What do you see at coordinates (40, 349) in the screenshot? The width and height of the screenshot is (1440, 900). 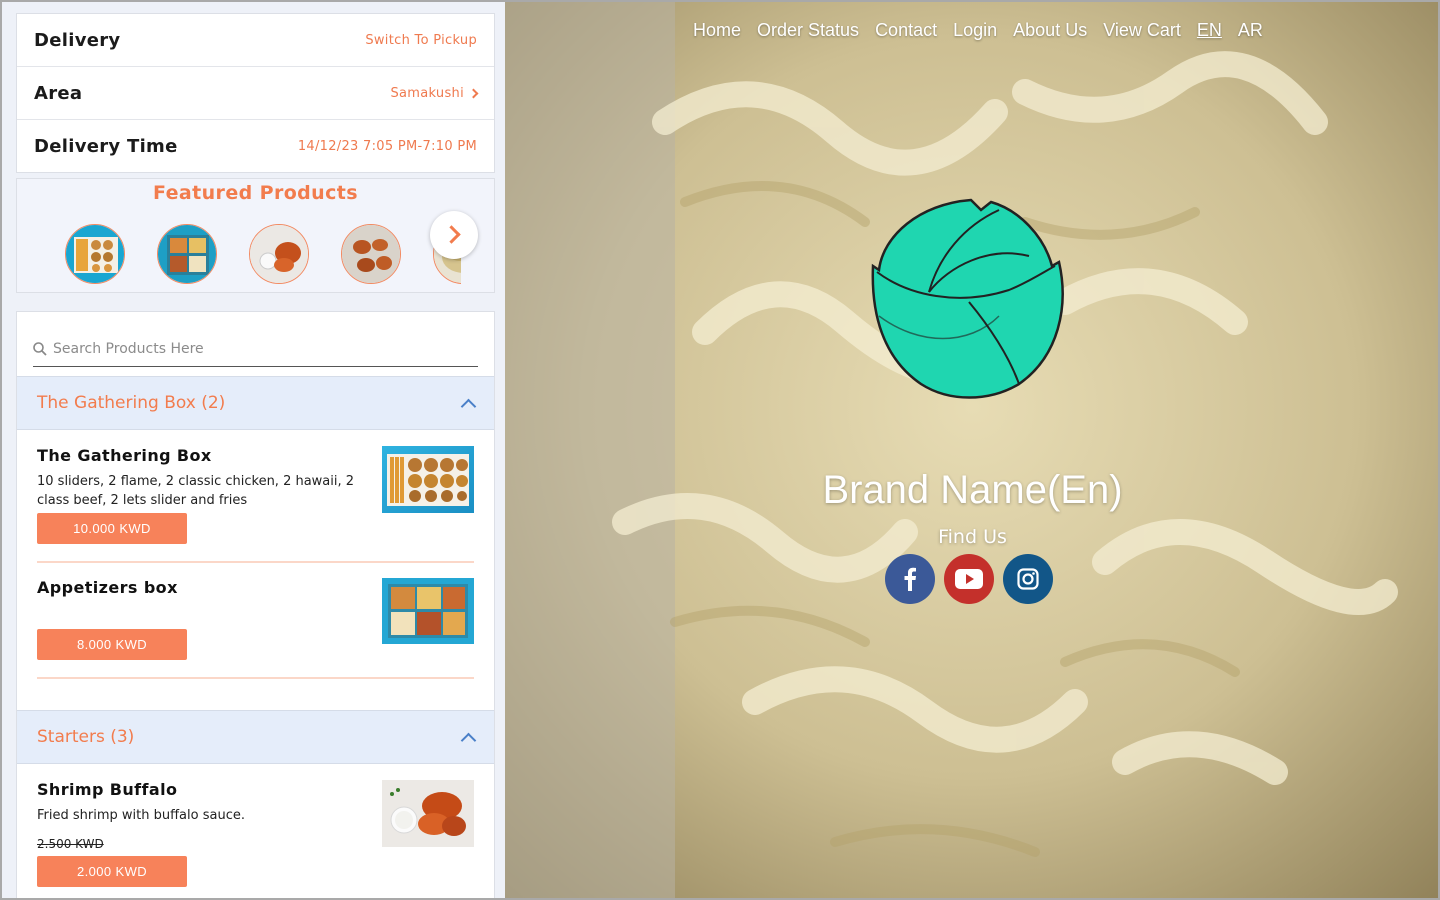 I see `search-icon` at bounding box center [40, 349].